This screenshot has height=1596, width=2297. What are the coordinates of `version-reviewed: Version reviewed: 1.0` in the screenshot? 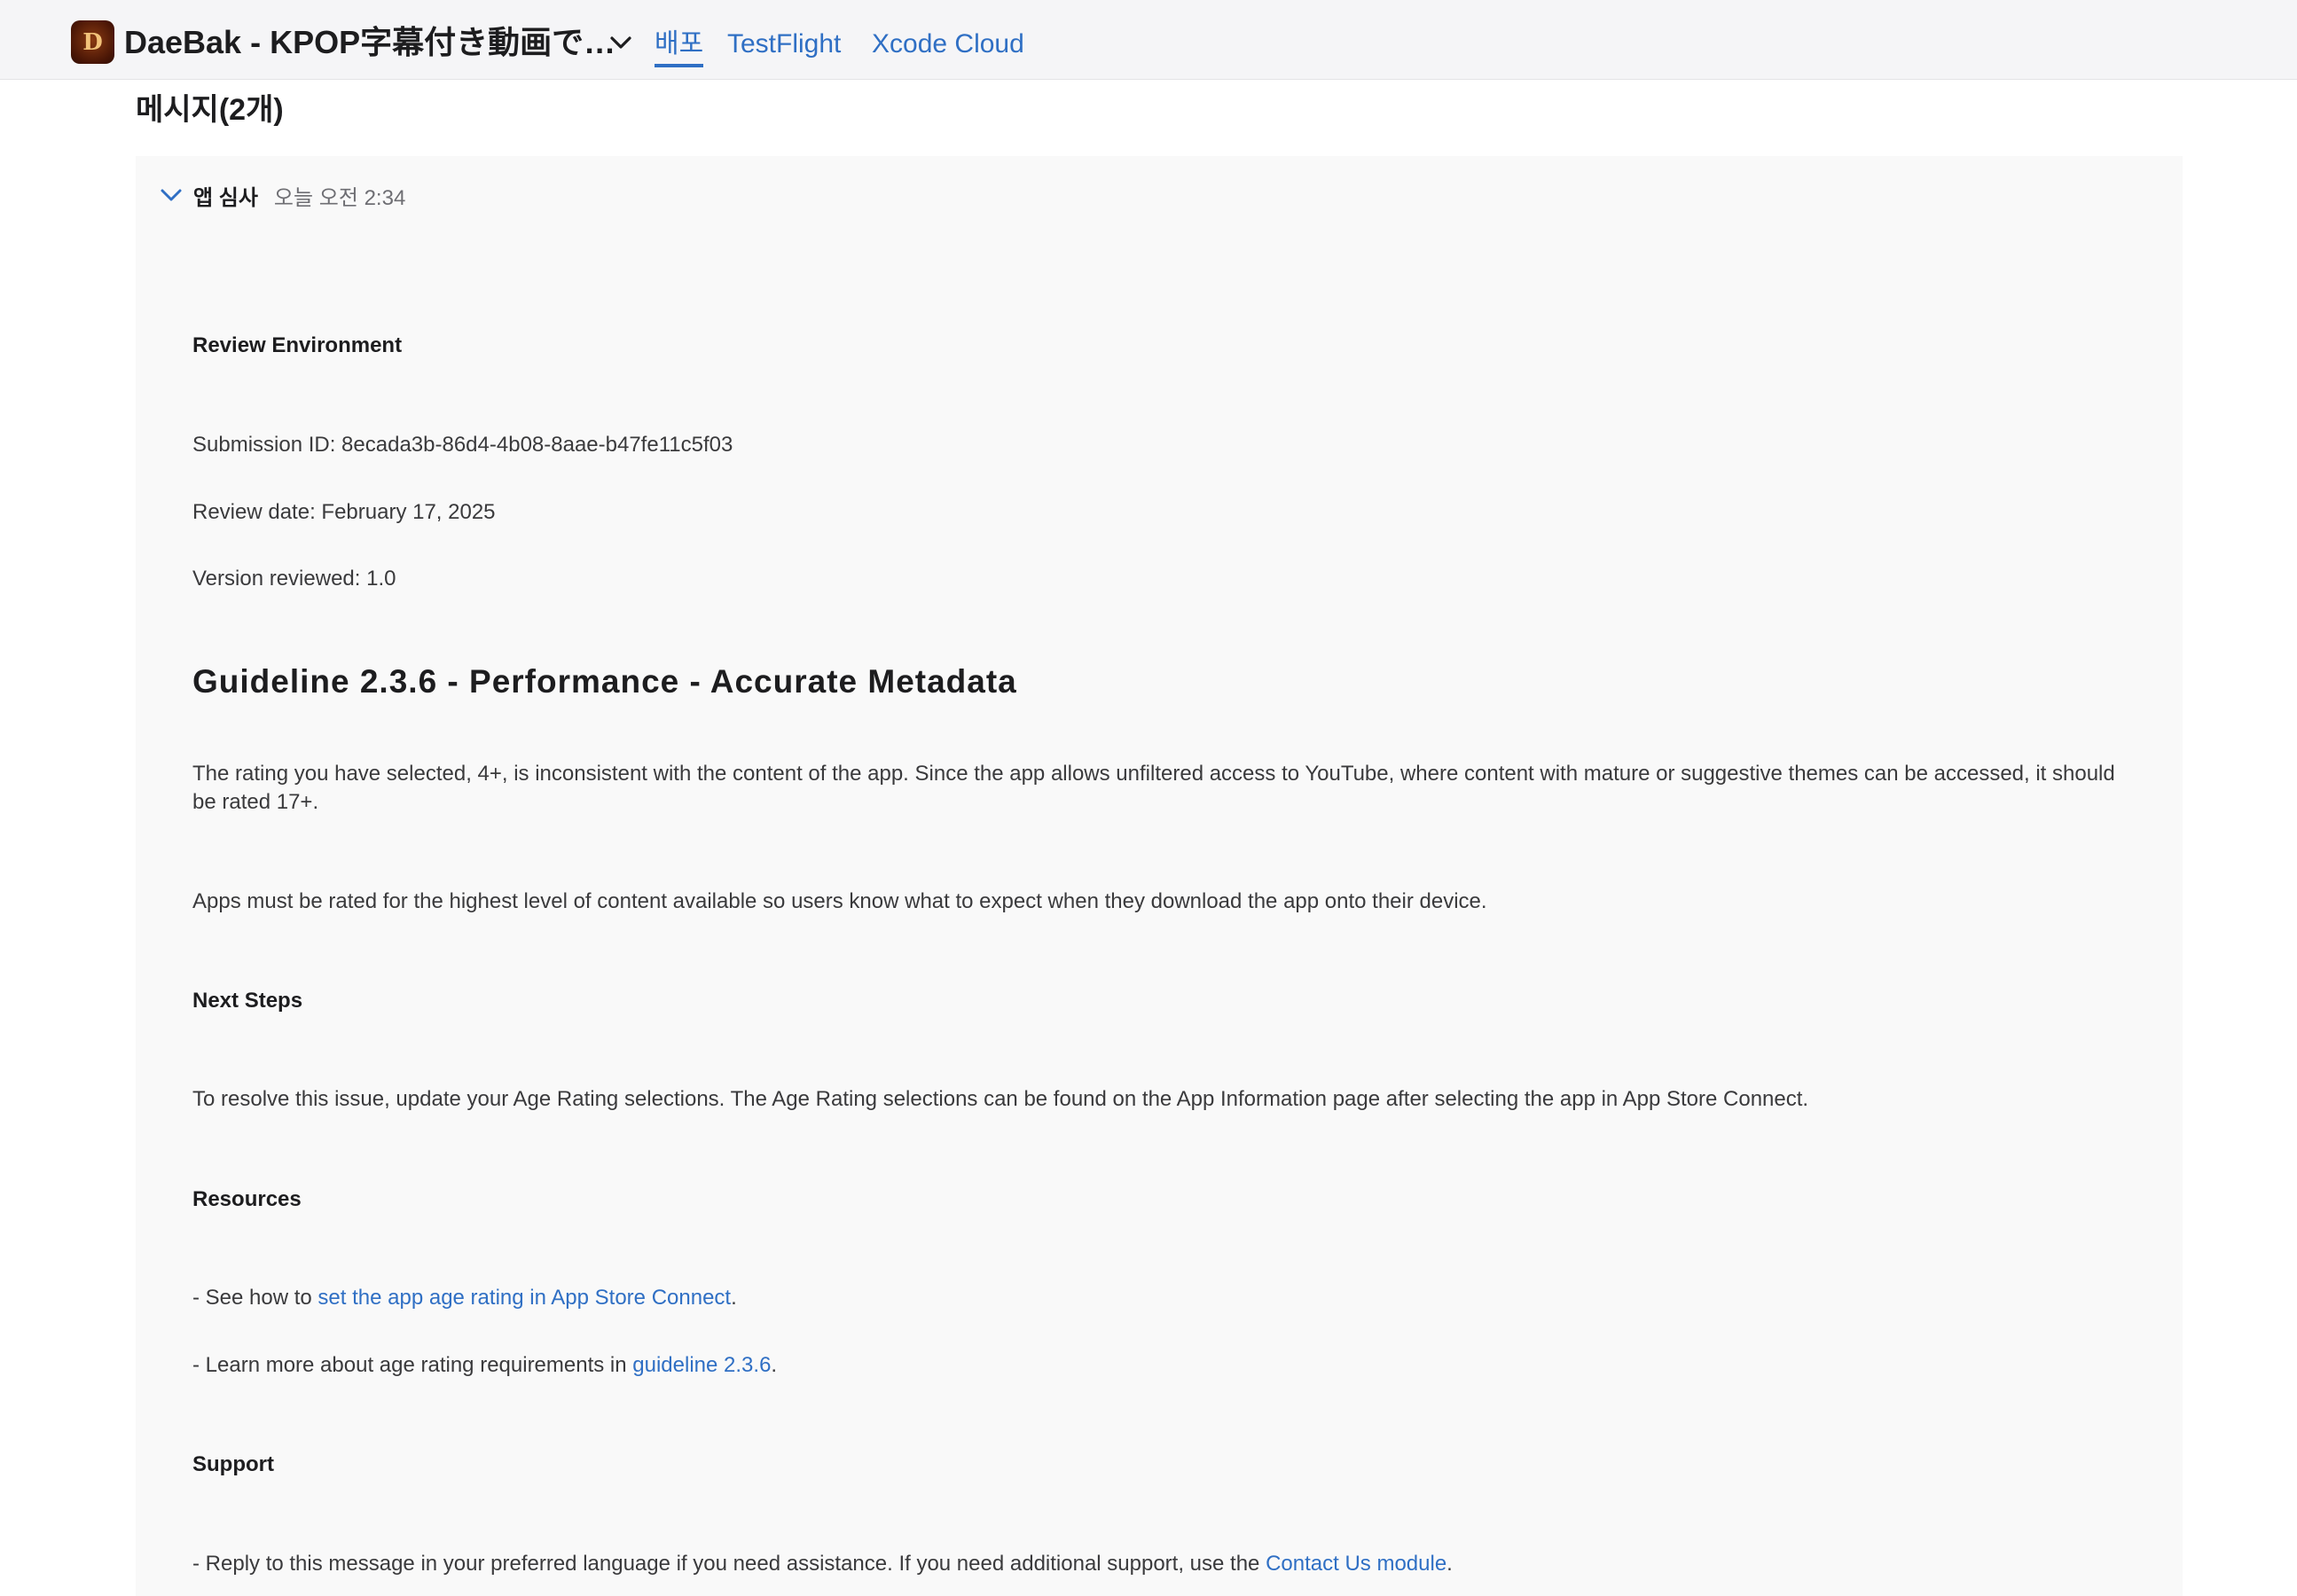 It's located at (294, 579).